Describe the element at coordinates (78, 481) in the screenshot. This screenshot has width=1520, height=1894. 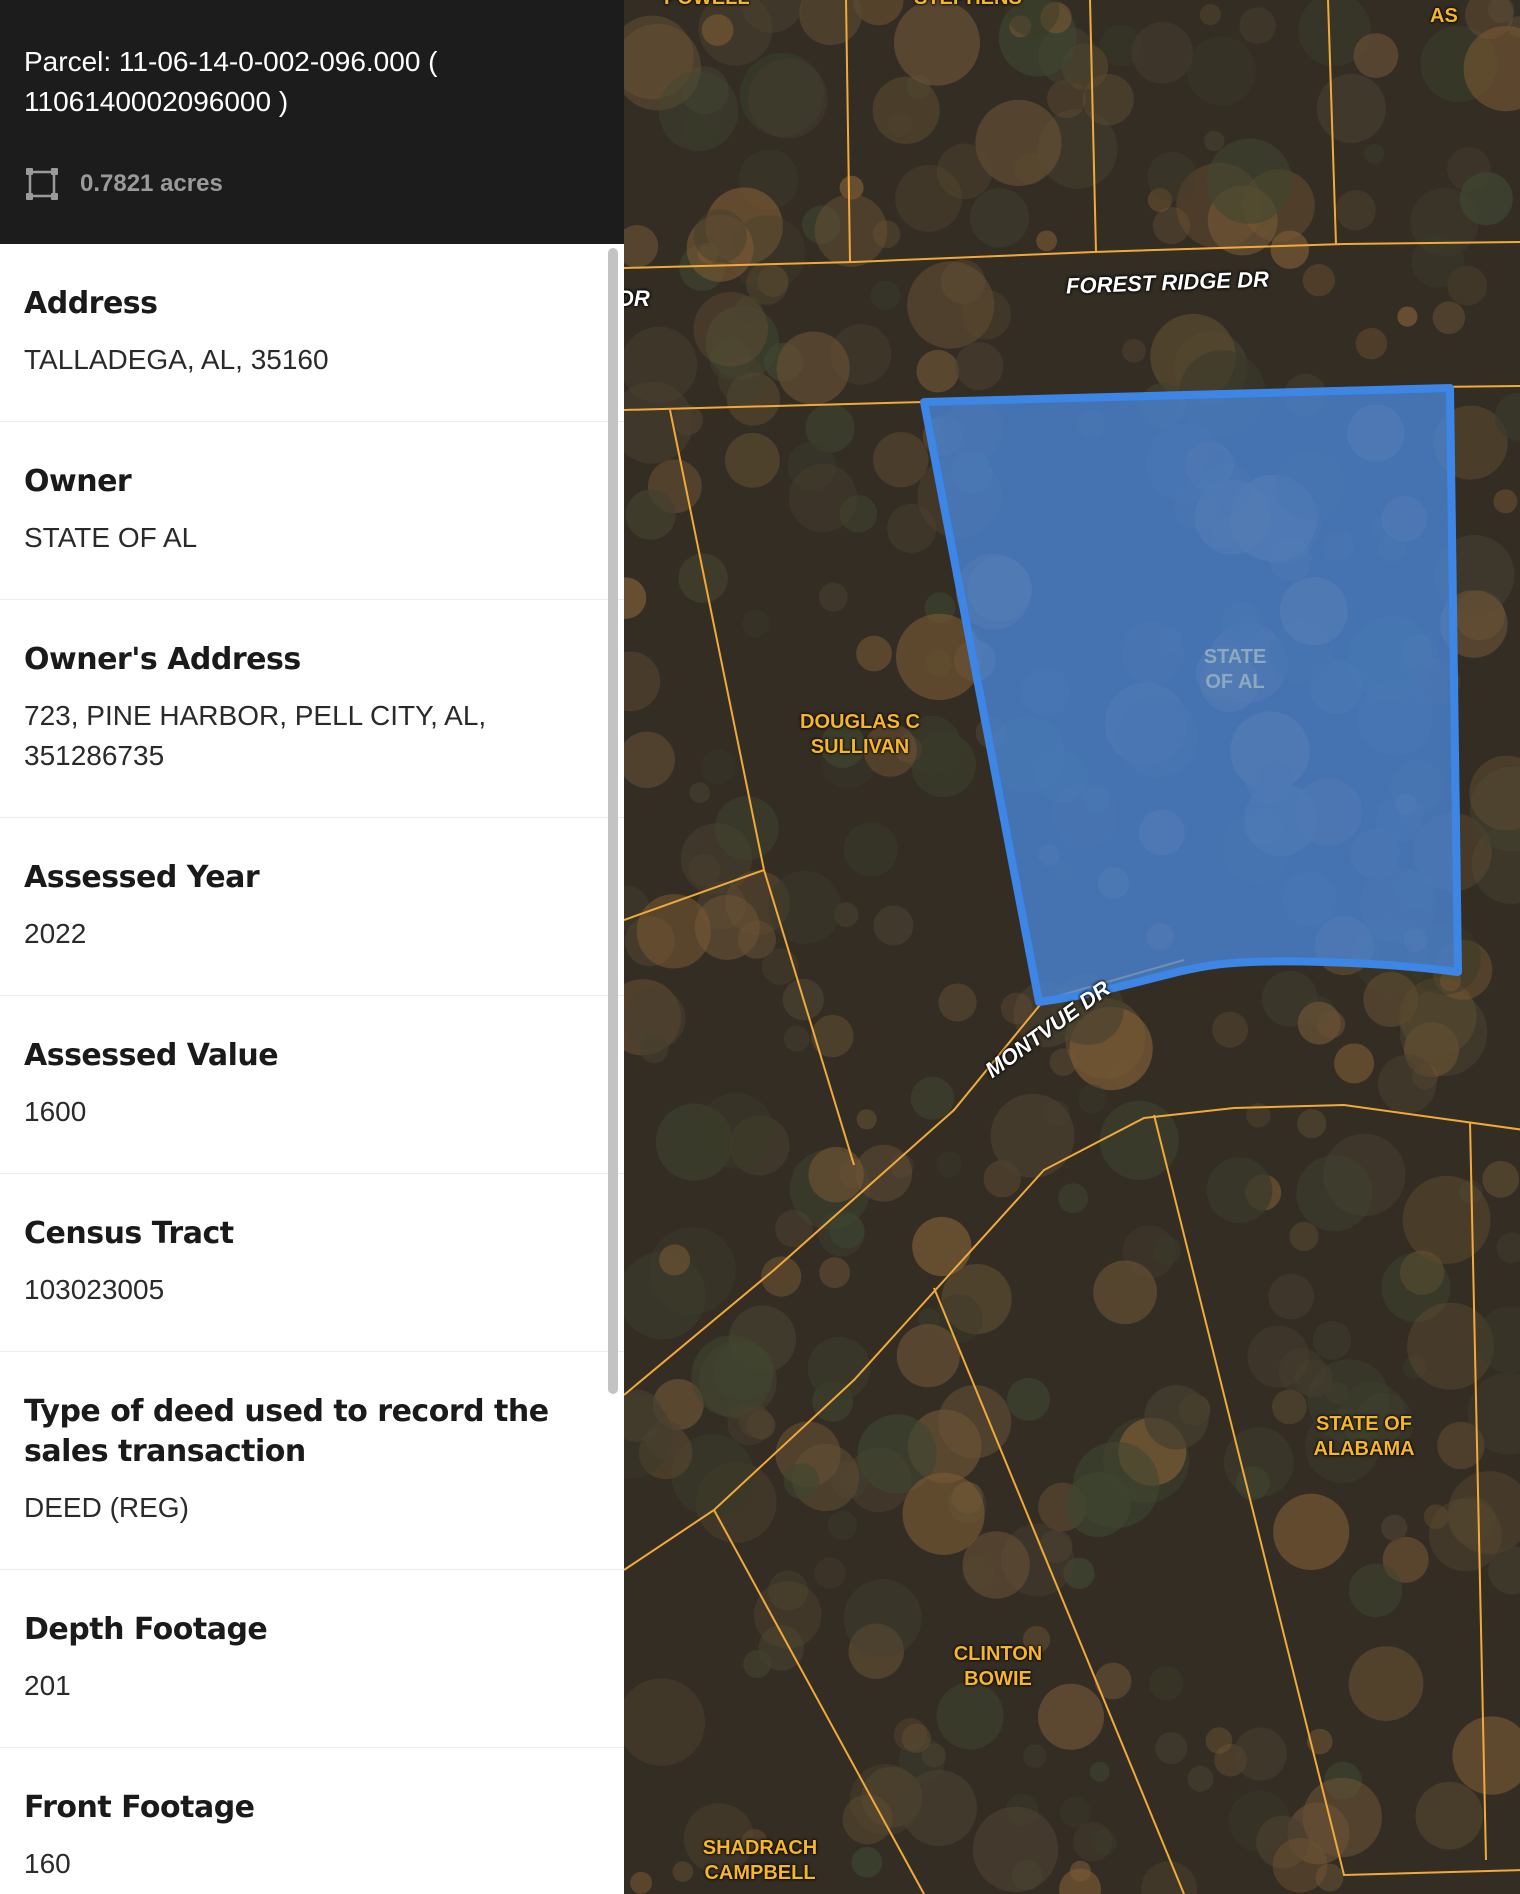
I see `field-label: Owner` at that location.